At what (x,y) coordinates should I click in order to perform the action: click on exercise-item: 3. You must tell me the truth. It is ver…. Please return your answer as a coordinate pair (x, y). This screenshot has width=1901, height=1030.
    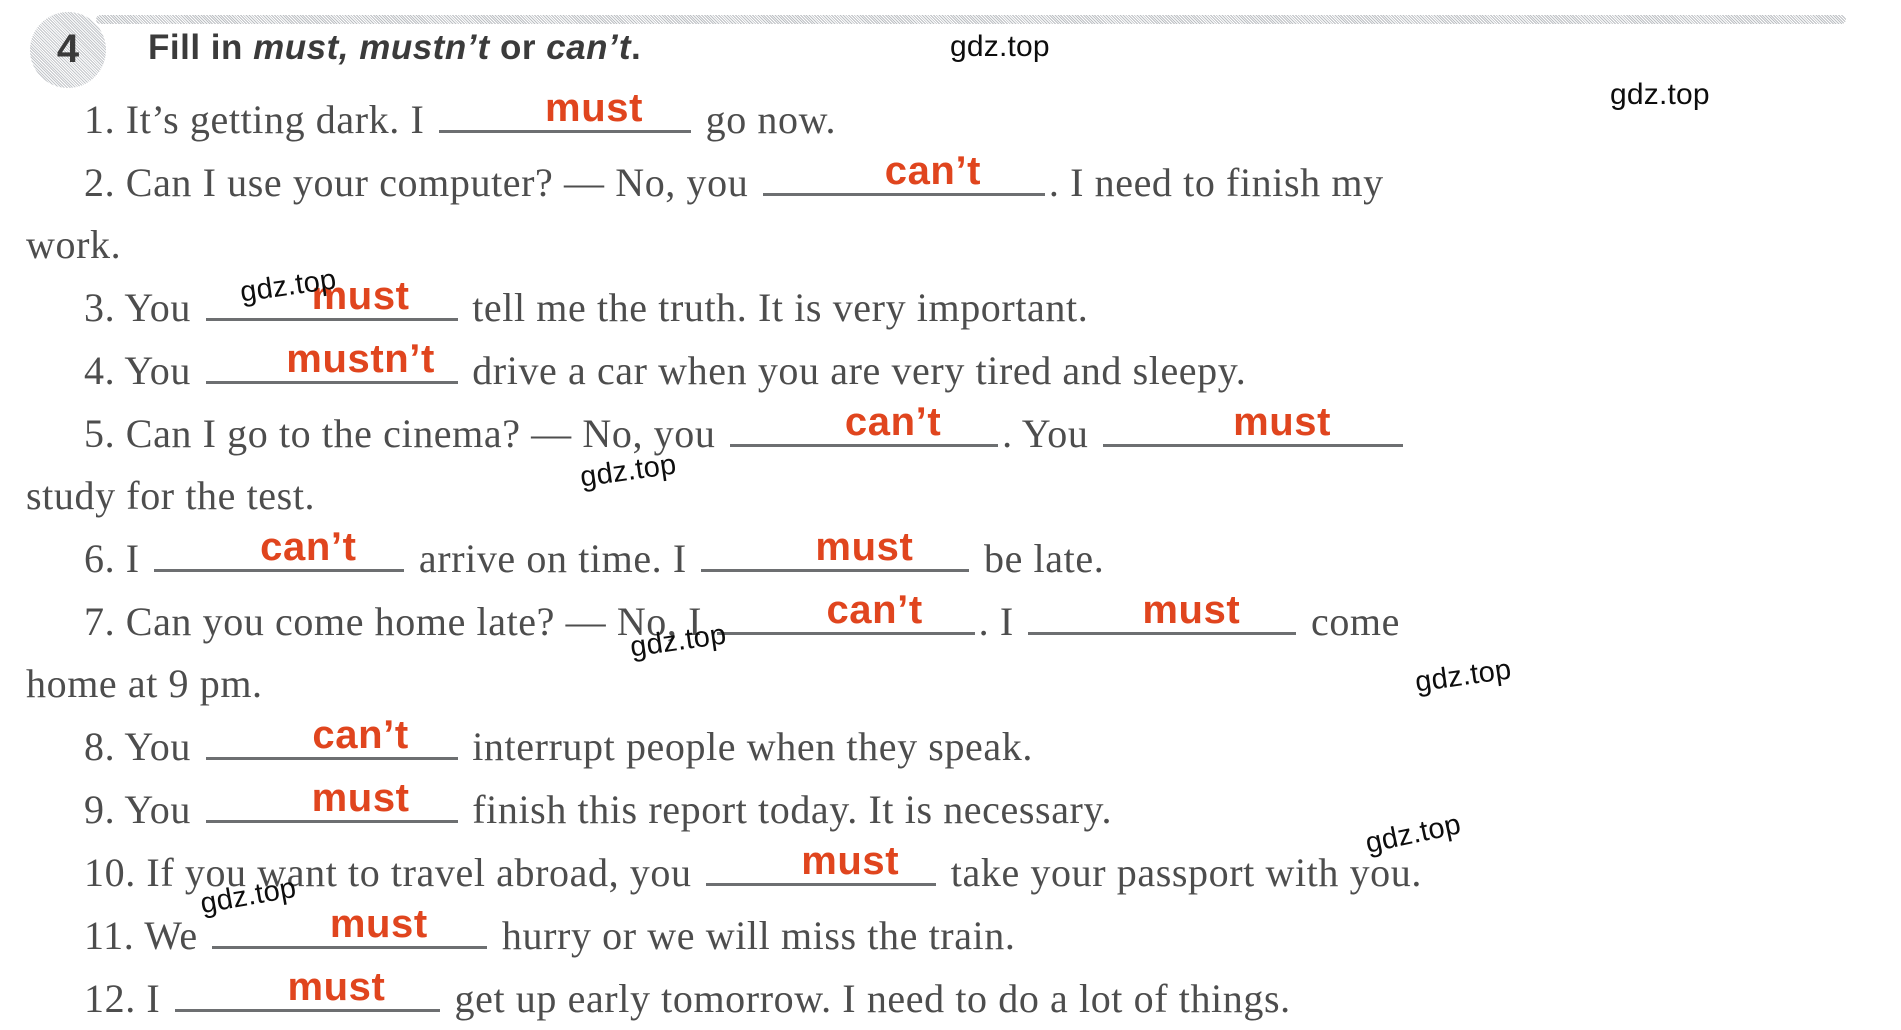
    Looking at the image, I should click on (950, 306).